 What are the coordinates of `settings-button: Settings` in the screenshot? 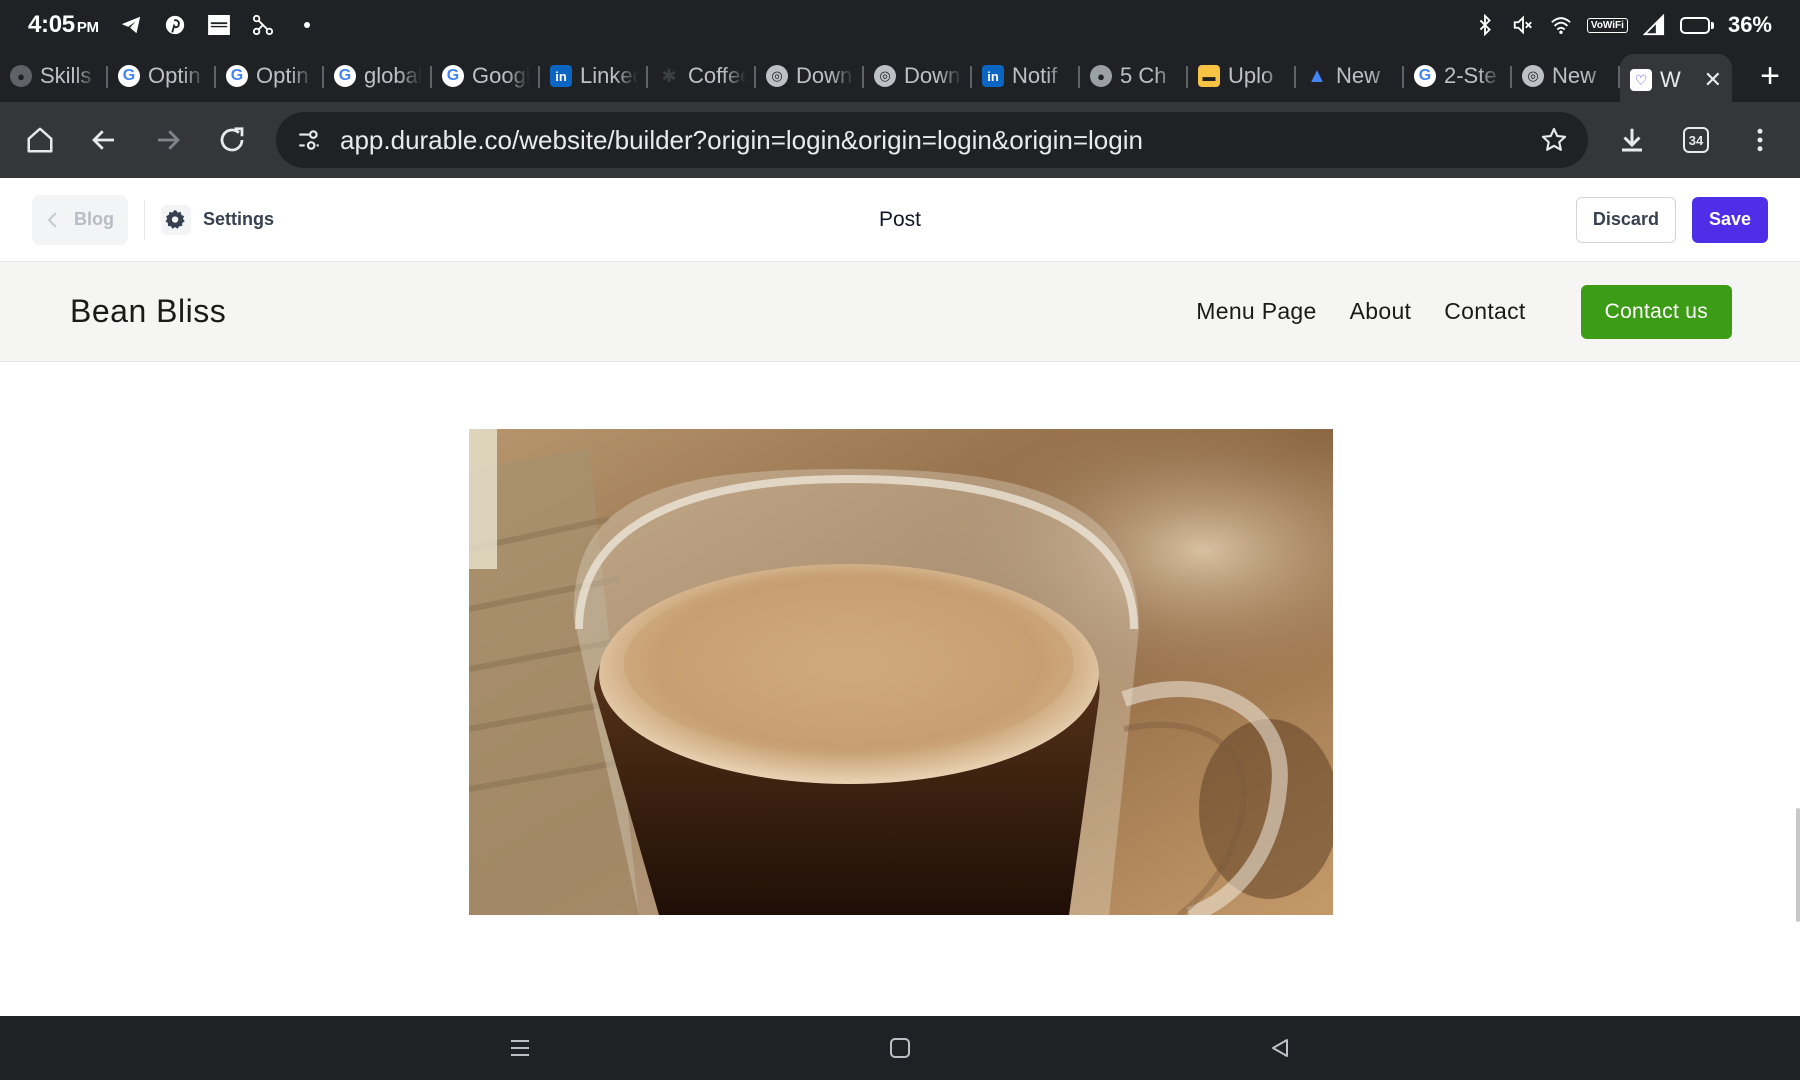 It's located at (218, 219).